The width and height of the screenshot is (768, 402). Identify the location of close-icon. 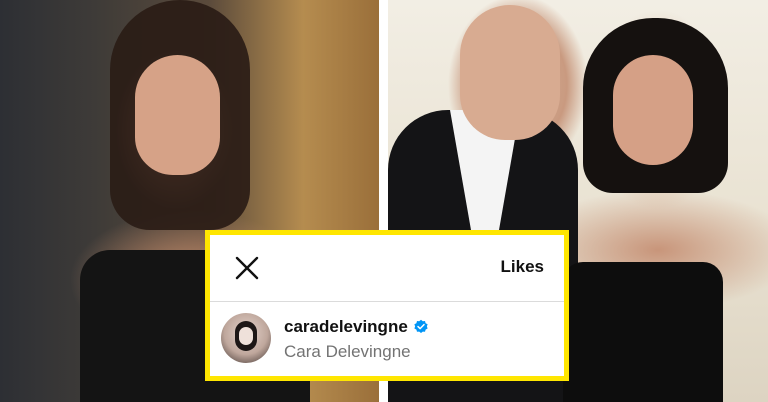
(247, 268).